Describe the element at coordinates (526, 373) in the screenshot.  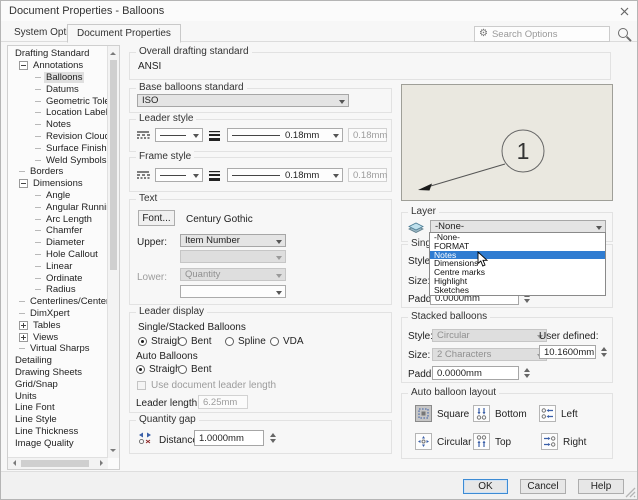
I see `stacked-padding-stepper` at that location.